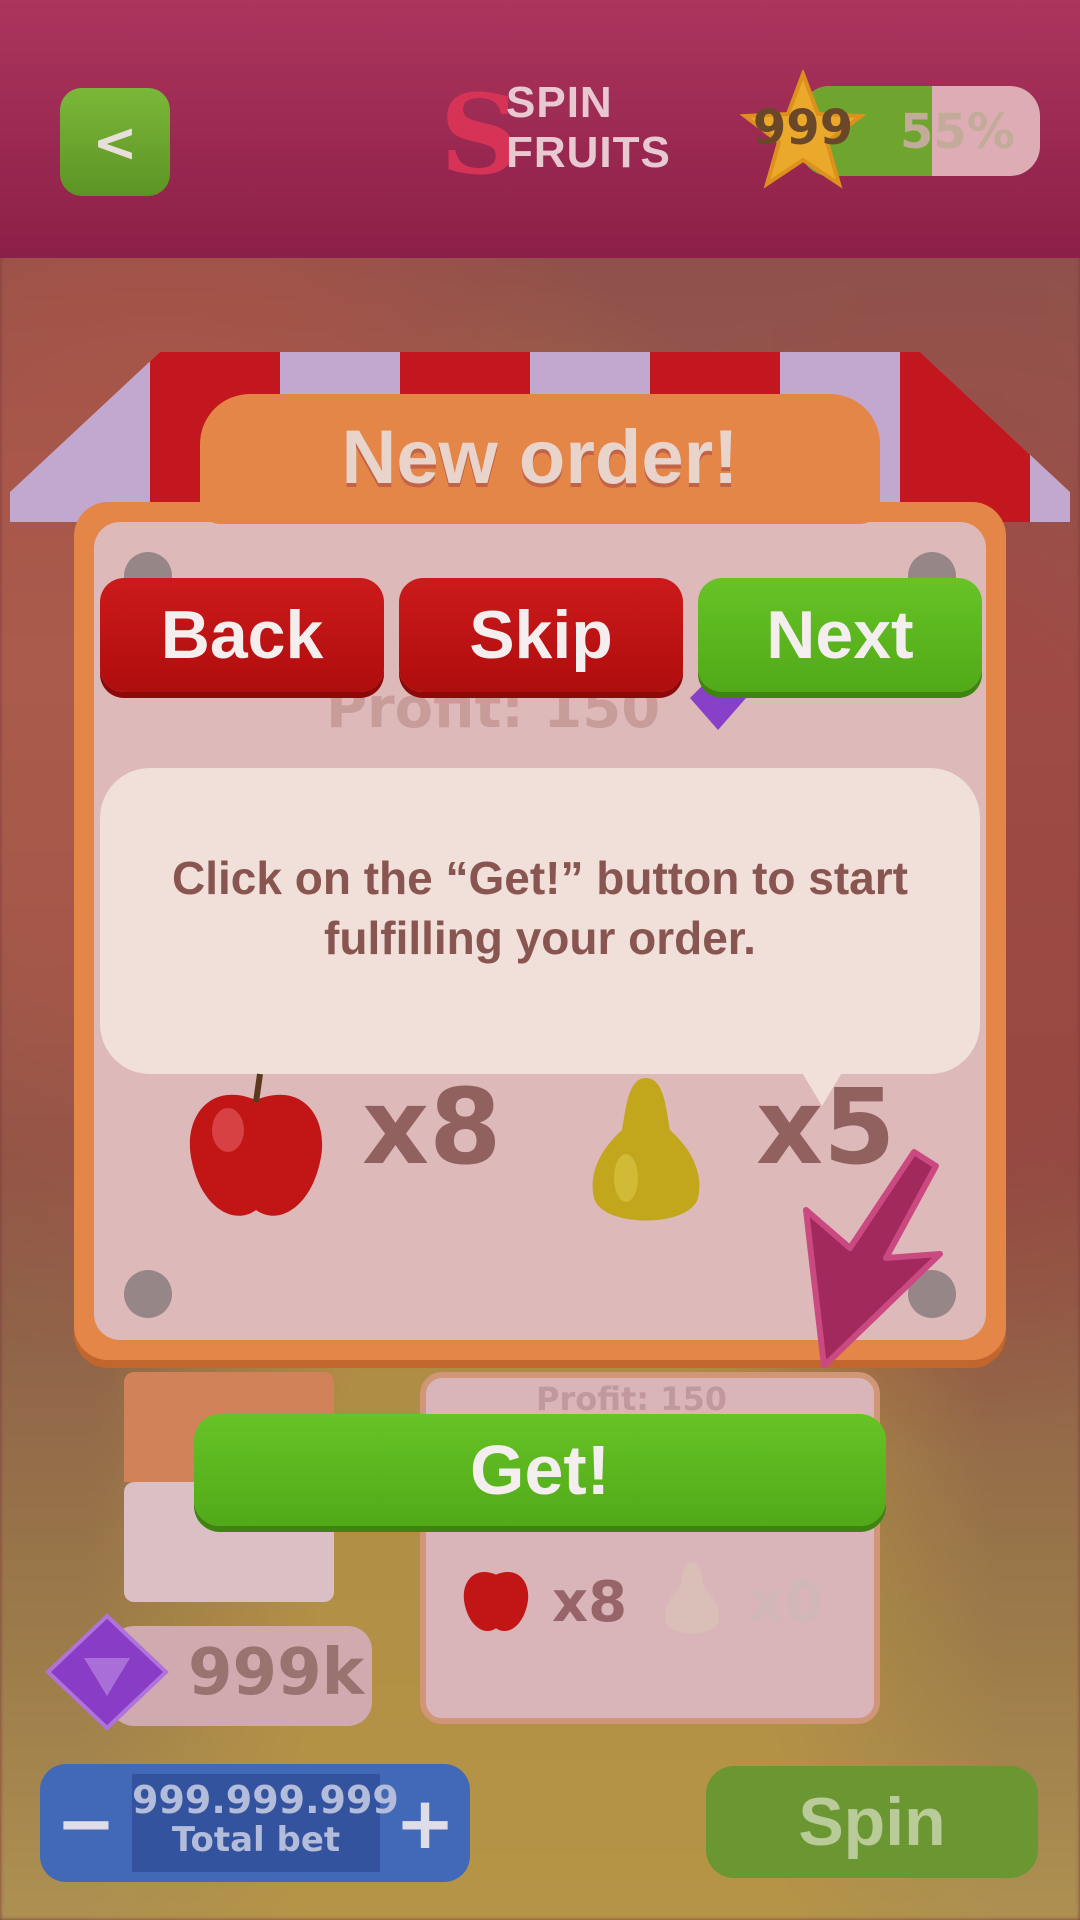 The image size is (1080, 1920). What do you see at coordinates (265, 1800) in the screenshot?
I see `total-bet-value: 999.999.999` at bounding box center [265, 1800].